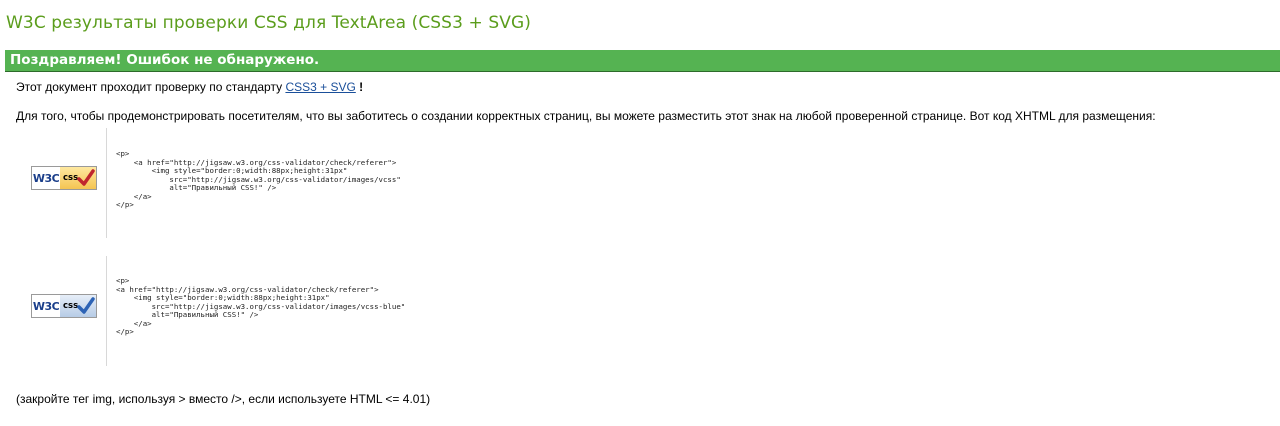 The image size is (1280, 426). I want to click on css-valid-badge-gold: W3C css, so click(64, 178).